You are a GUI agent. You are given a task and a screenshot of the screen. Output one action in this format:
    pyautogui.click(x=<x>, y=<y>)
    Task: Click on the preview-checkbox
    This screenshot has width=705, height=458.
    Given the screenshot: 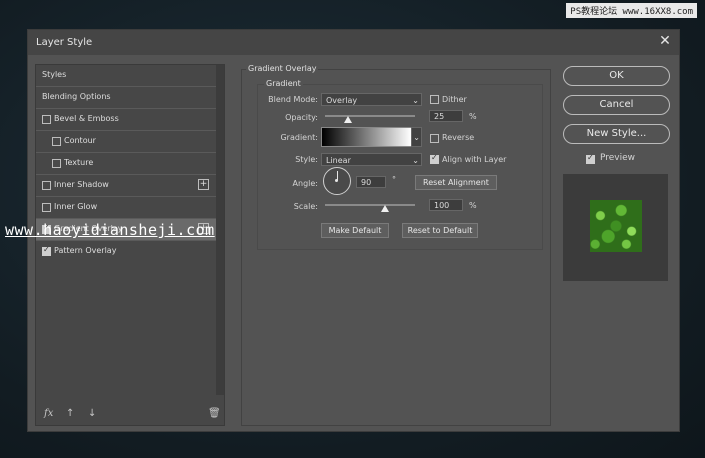 What is the action you would take?
    pyautogui.click(x=590, y=158)
    